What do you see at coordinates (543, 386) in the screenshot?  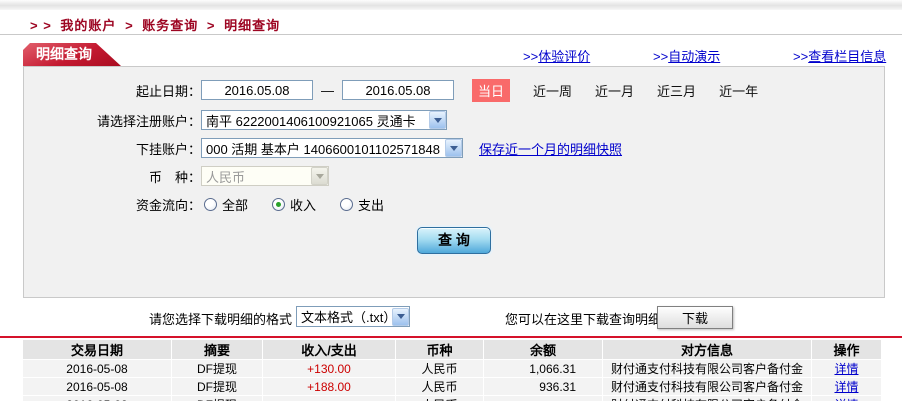 I see `cell-balance: 936.31` at bounding box center [543, 386].